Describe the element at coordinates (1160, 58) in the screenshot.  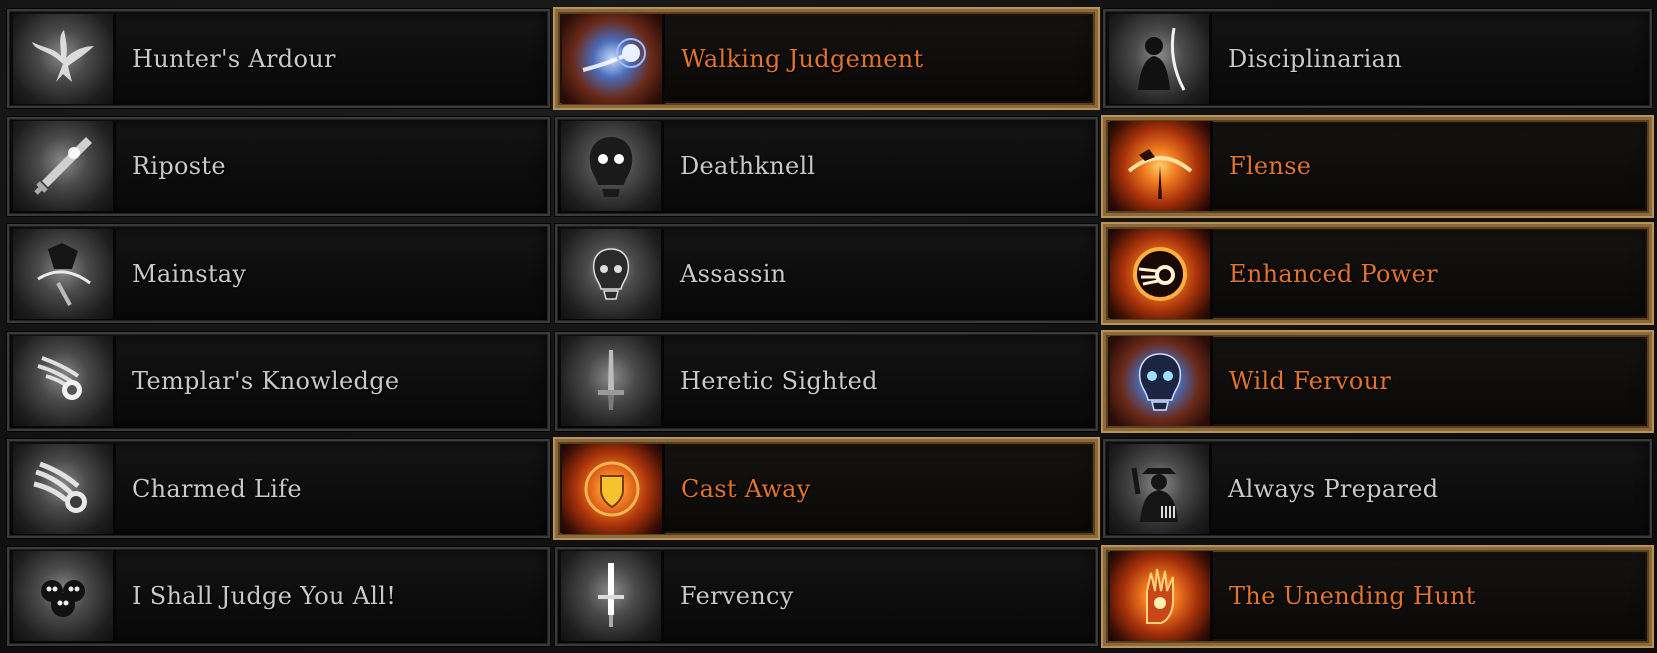
I see `silhouette-icon` at that location.